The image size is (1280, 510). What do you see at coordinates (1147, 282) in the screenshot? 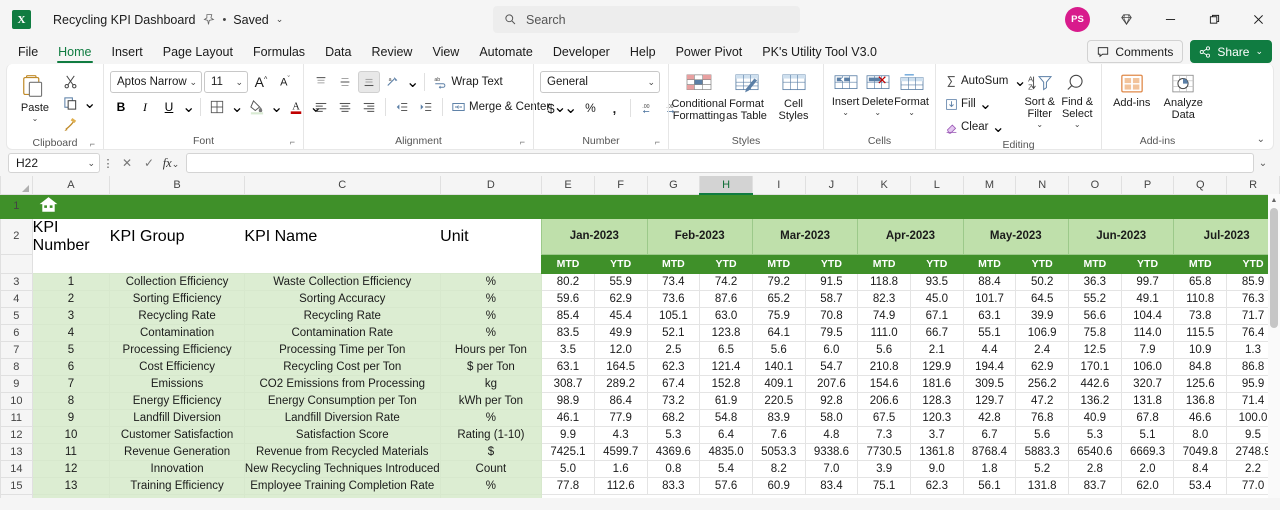
I see `cell-value: 99.7` at bounding box center [1147, 282].